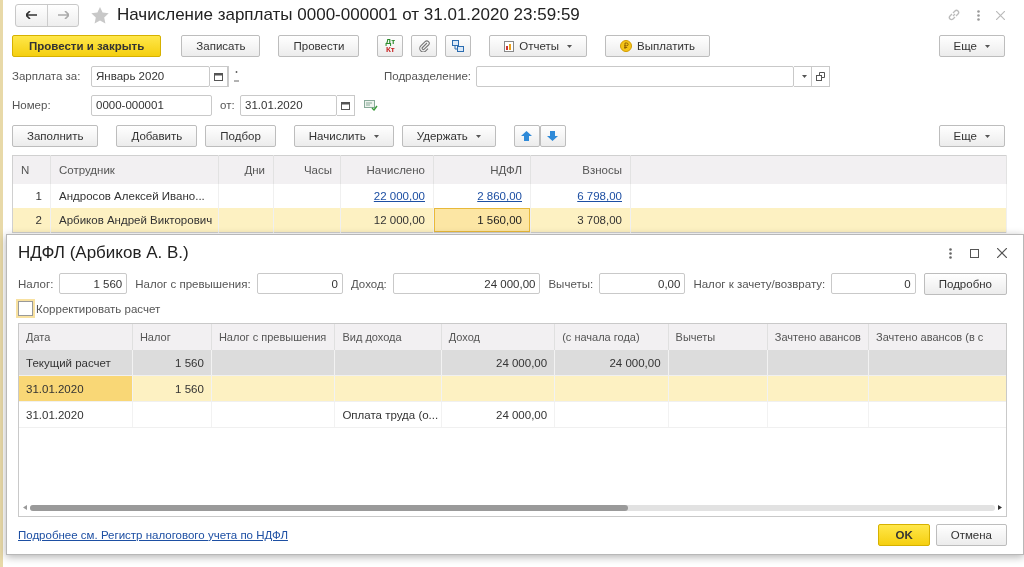 This screenshot has height=567, width=1024. What do you see at coordinates (538, 46) in the screenshot?
I see `reports-menu-button: Отчеты` at bounding box center [538, 46].